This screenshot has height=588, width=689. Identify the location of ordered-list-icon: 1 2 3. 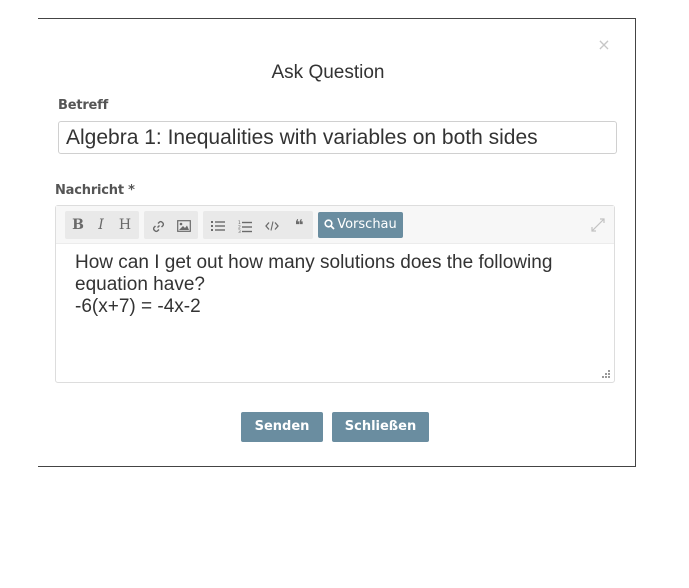
(245, 225).